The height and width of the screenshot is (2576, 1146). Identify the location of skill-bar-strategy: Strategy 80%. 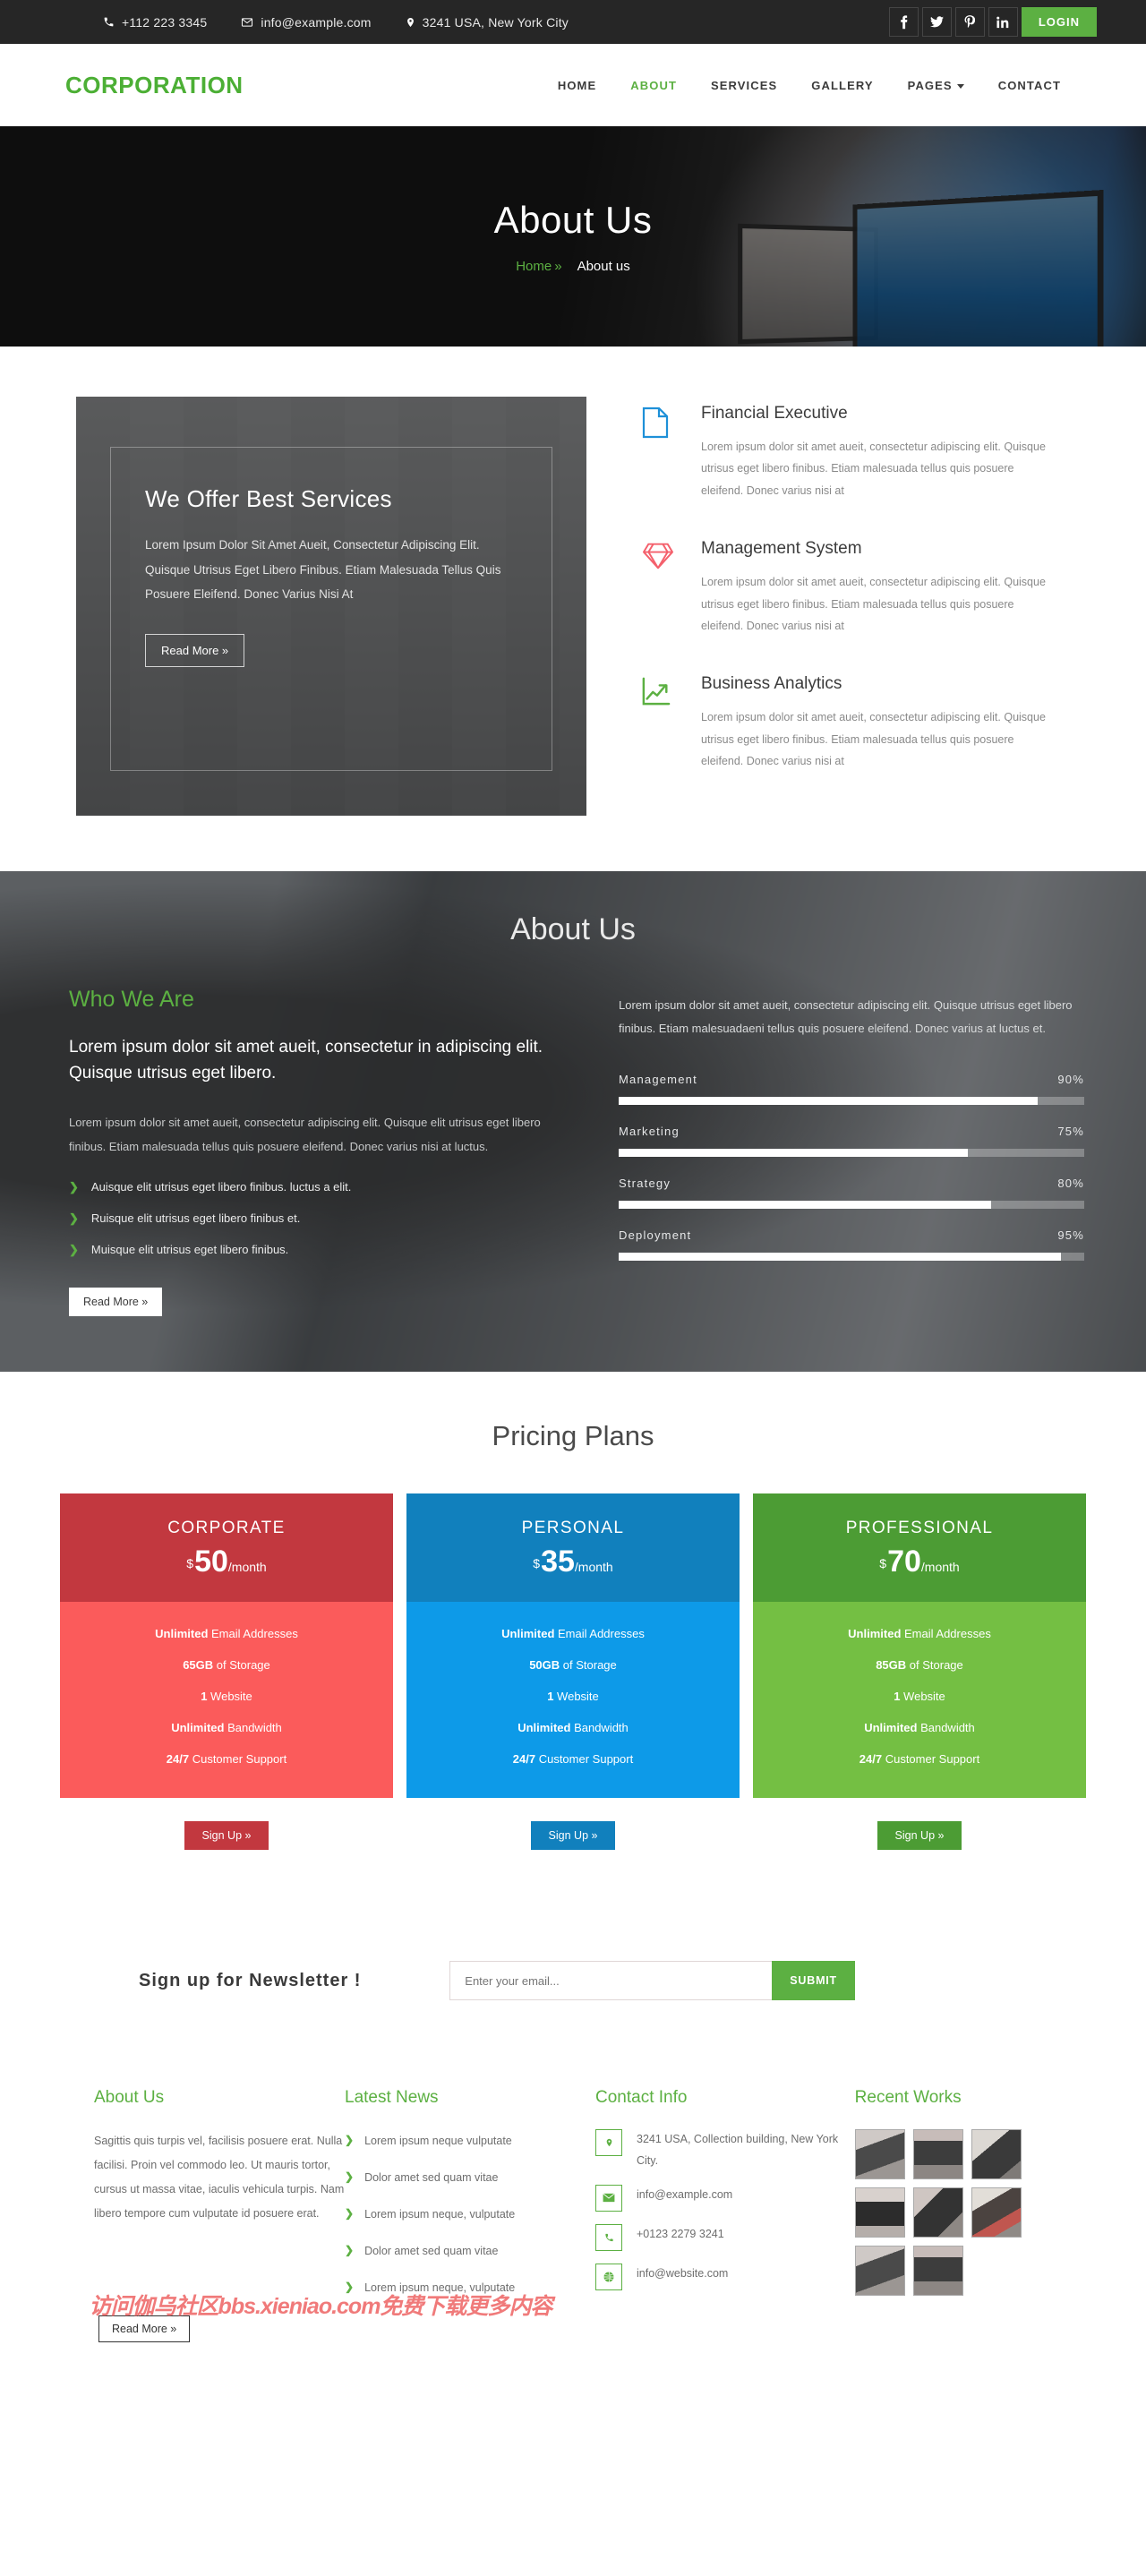
(851, 1193).